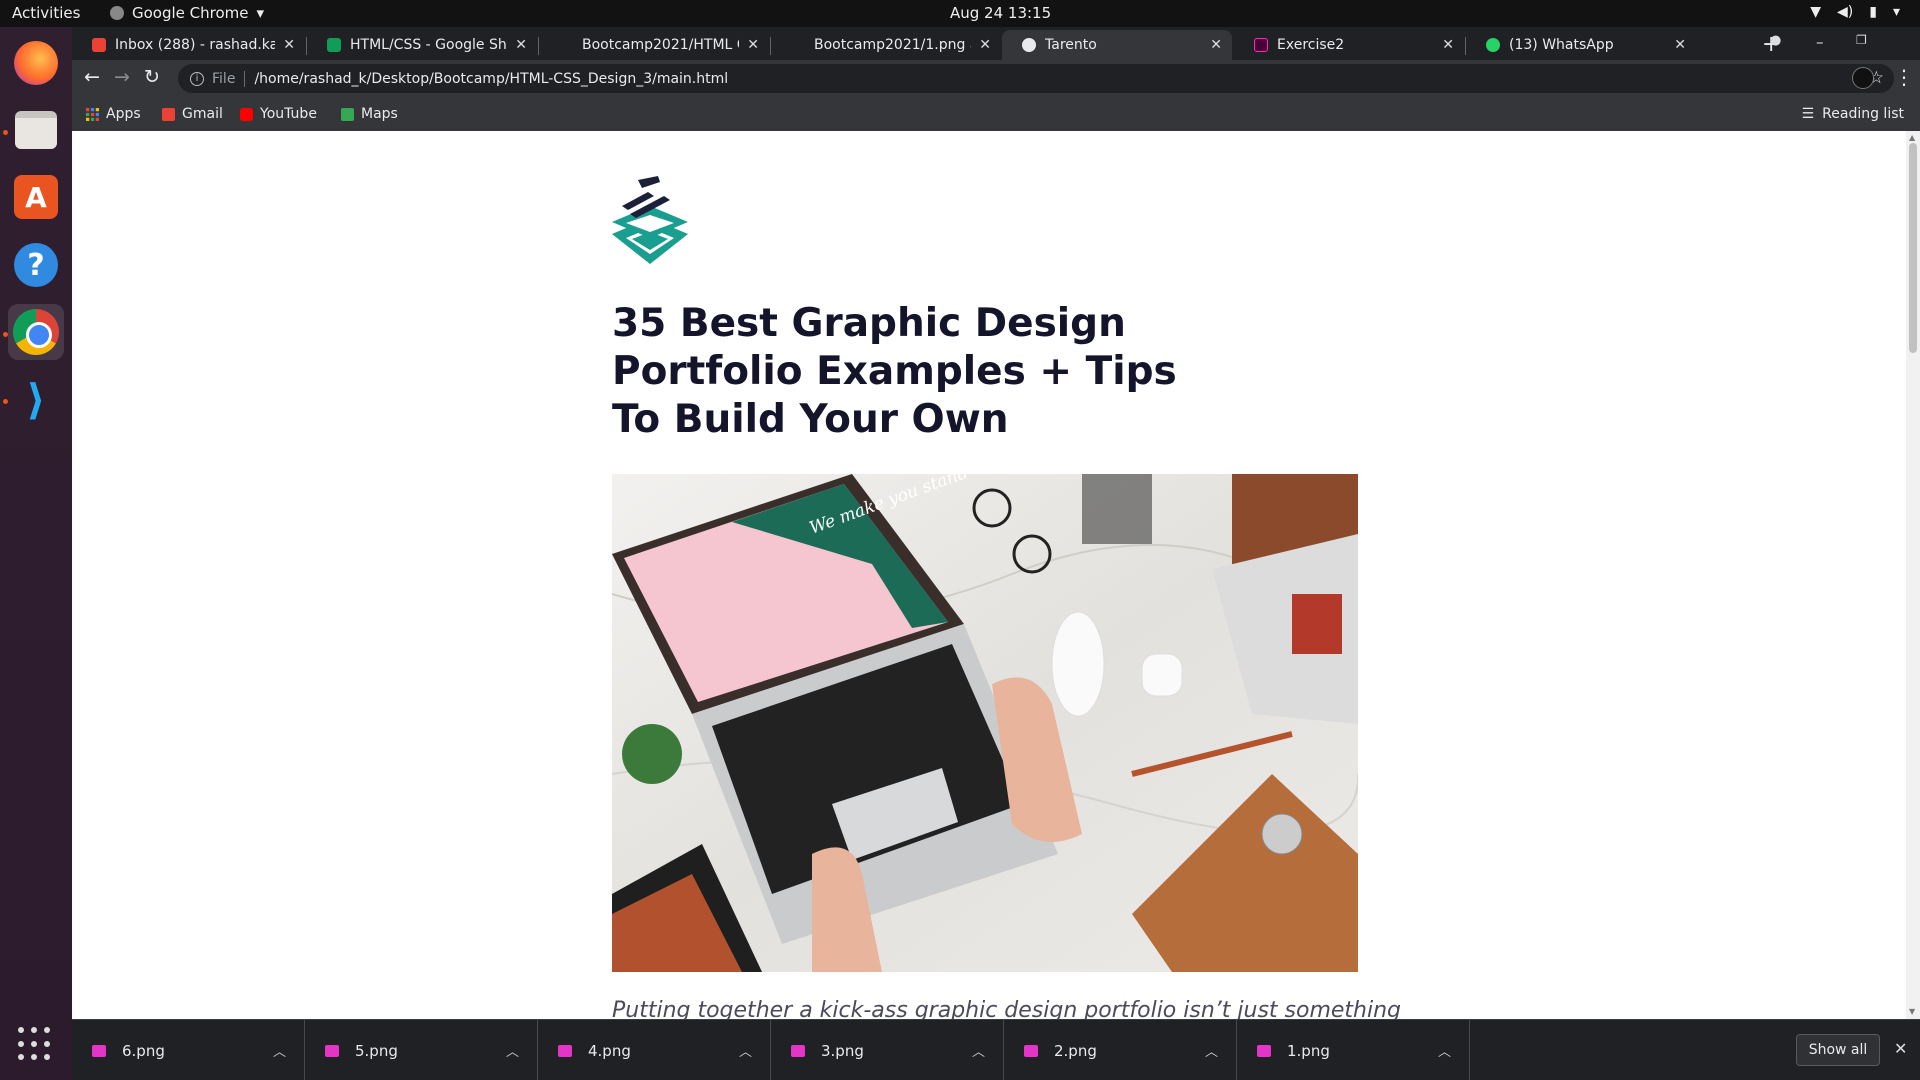  I want to click on reload-button: ↻, so click(152, 77).